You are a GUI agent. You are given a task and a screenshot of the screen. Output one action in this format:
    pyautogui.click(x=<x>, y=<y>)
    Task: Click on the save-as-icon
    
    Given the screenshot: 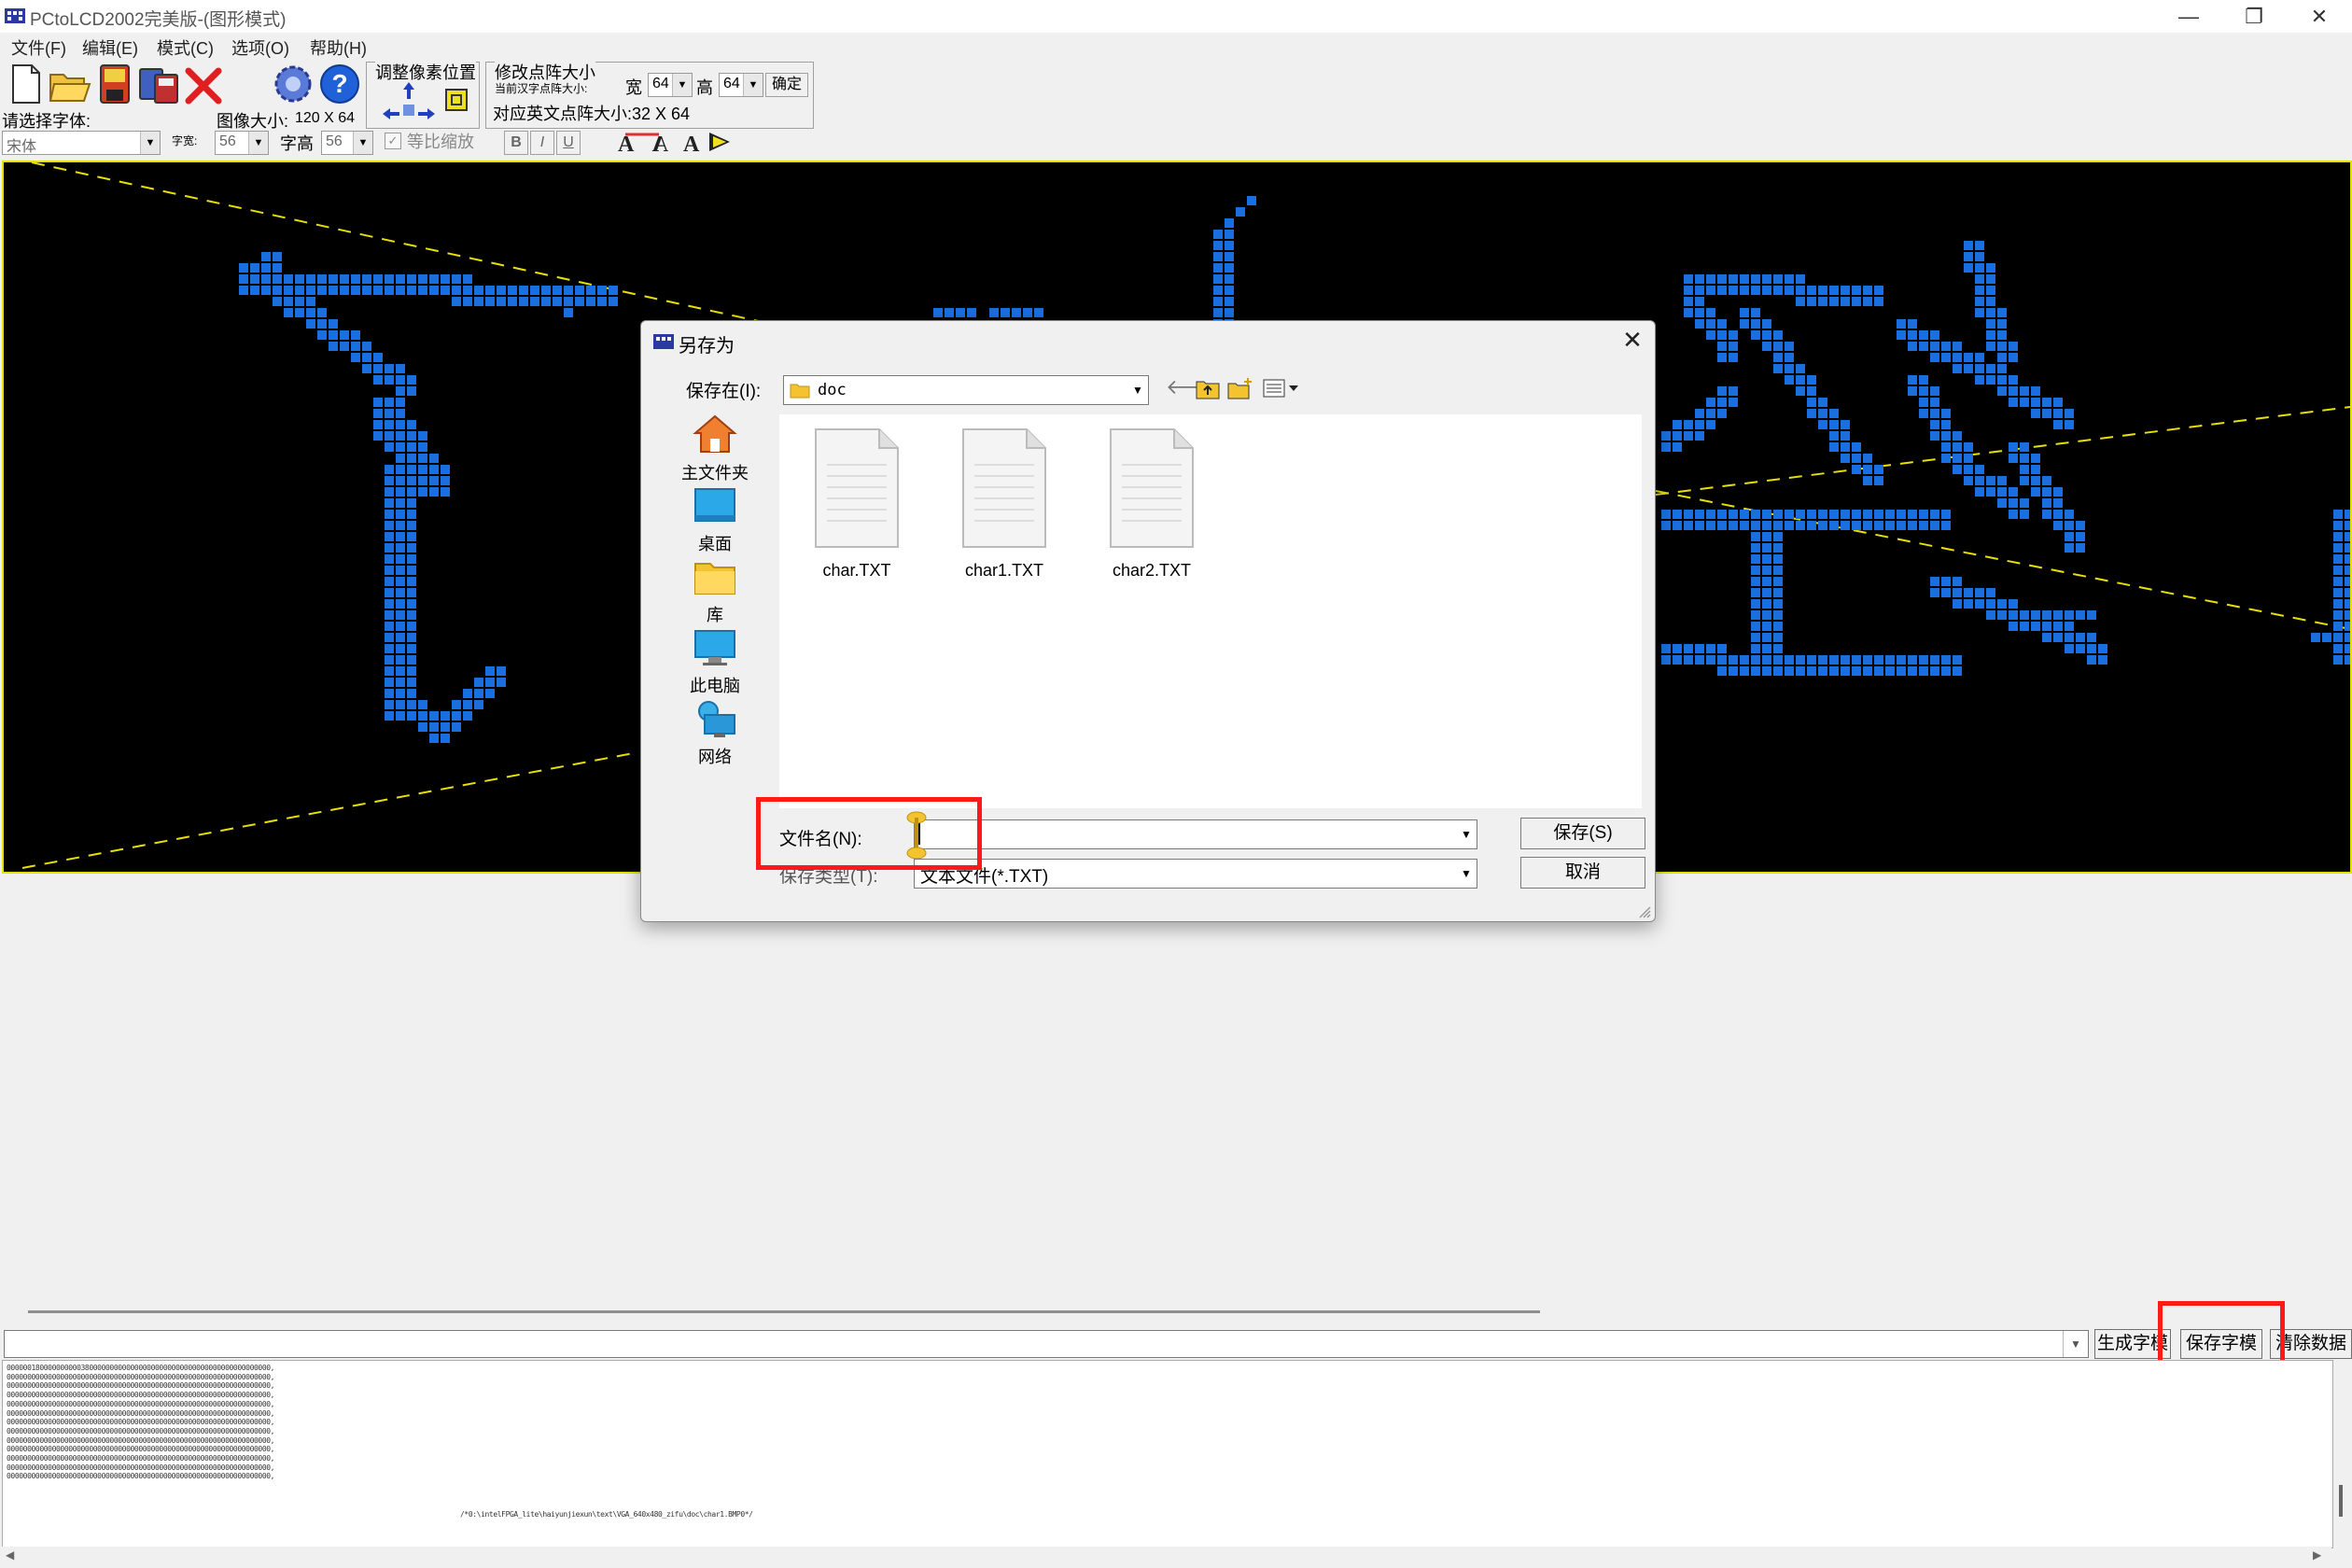 What is the action you would take?
    pyautogui.click(x=158, y=84)
    